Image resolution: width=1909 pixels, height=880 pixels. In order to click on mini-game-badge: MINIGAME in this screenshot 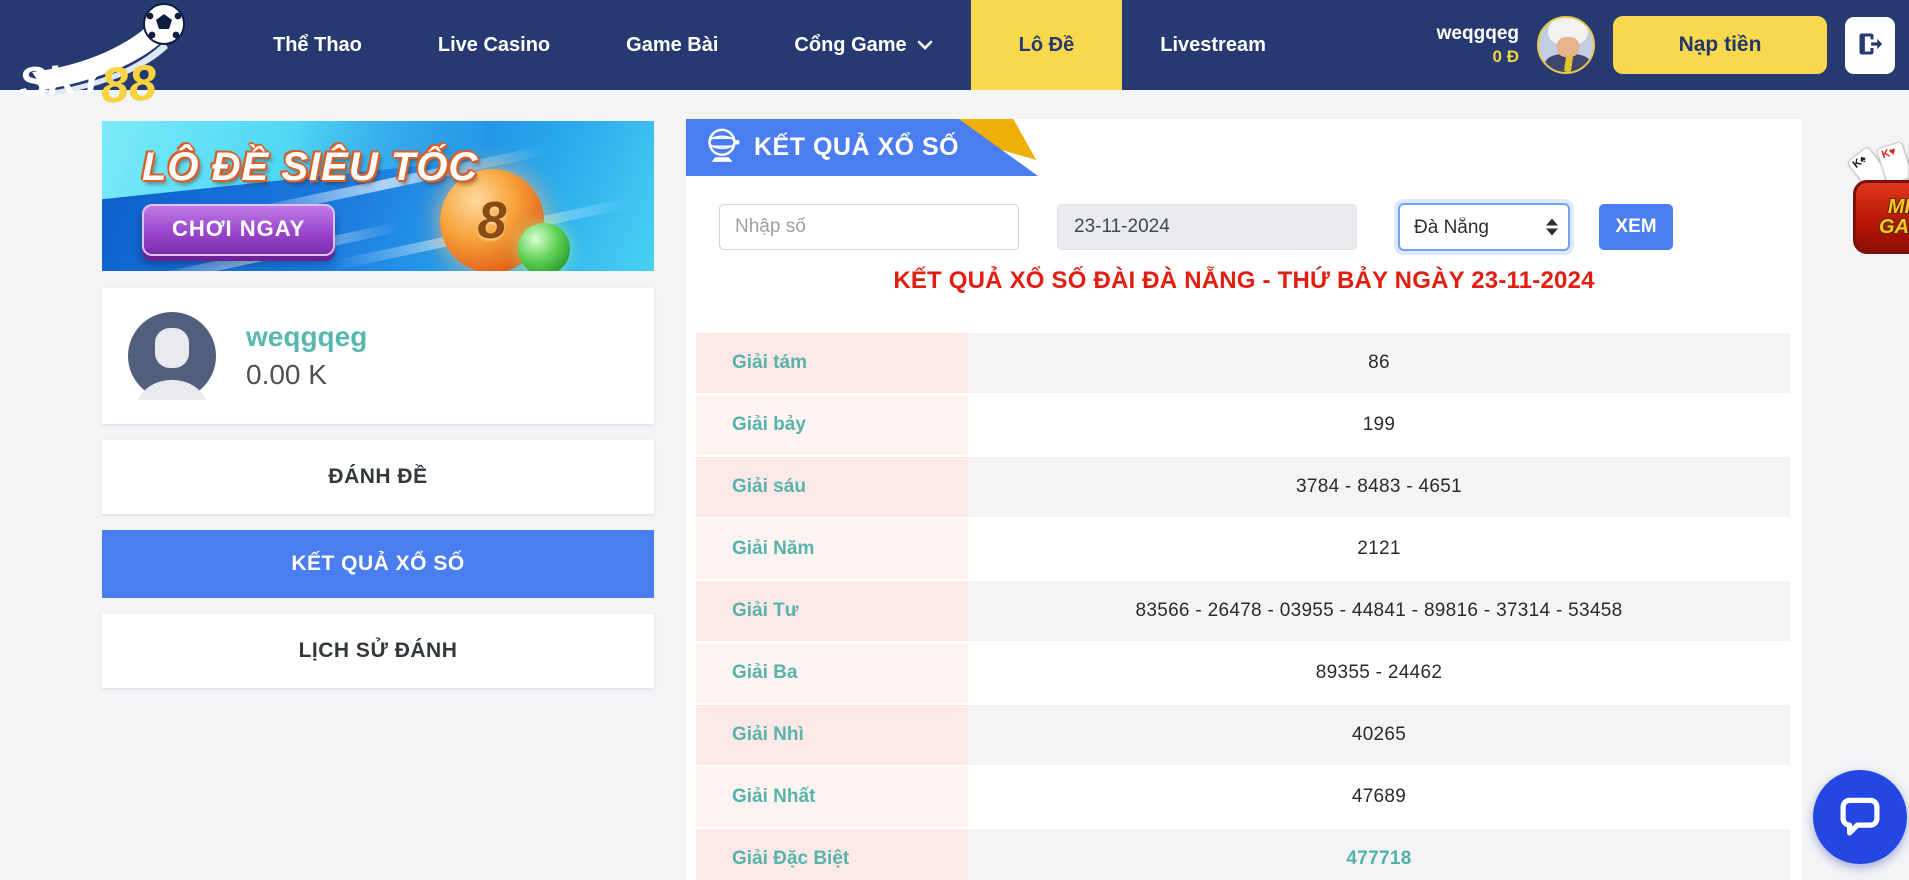, I will do `click(1881, 217)`.